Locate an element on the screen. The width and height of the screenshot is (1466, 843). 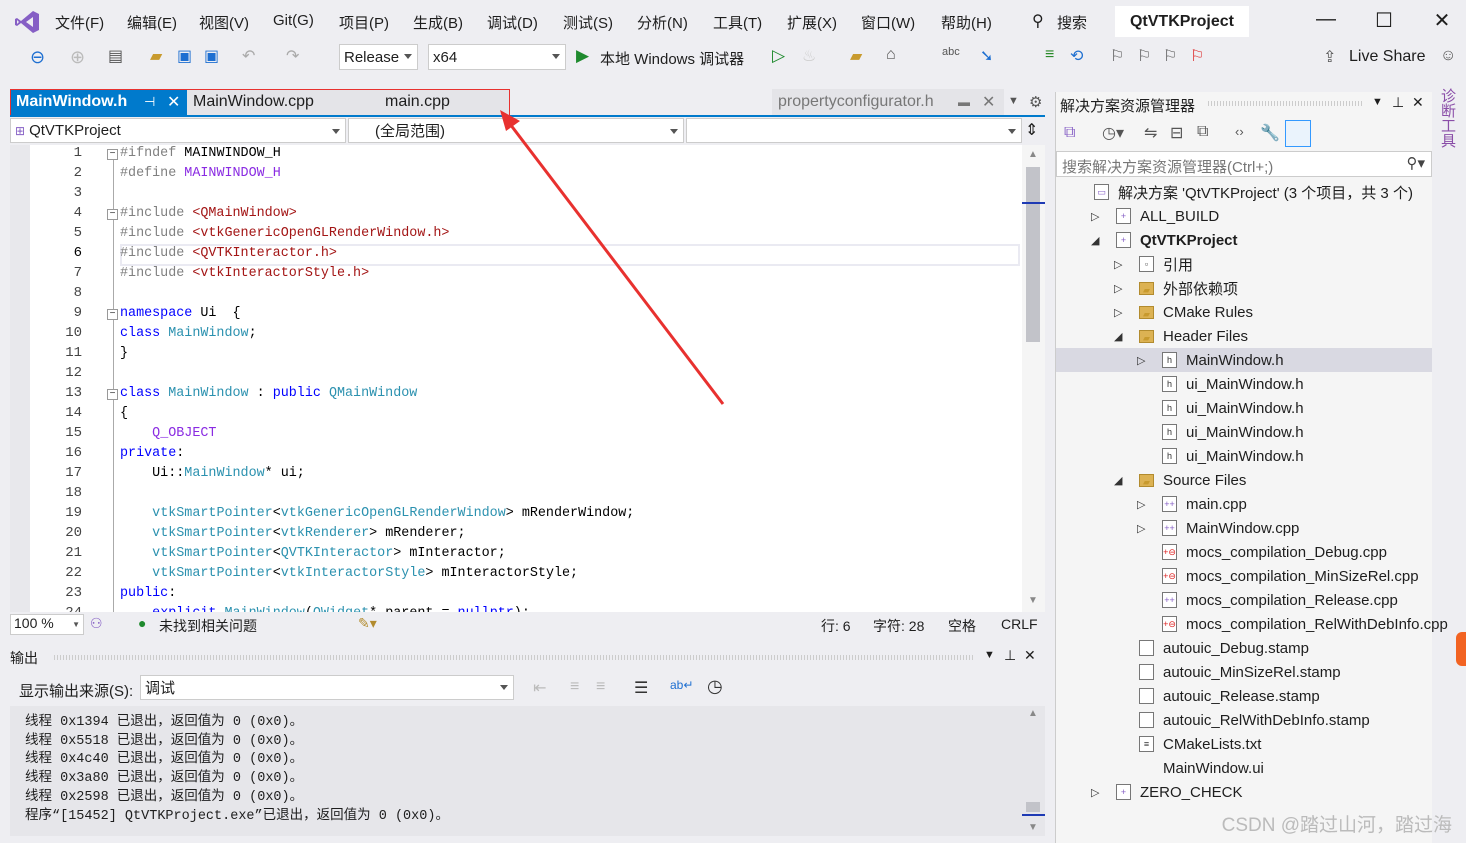
code-line: #include <QMainWindow> is located at coordinates (208, 214).